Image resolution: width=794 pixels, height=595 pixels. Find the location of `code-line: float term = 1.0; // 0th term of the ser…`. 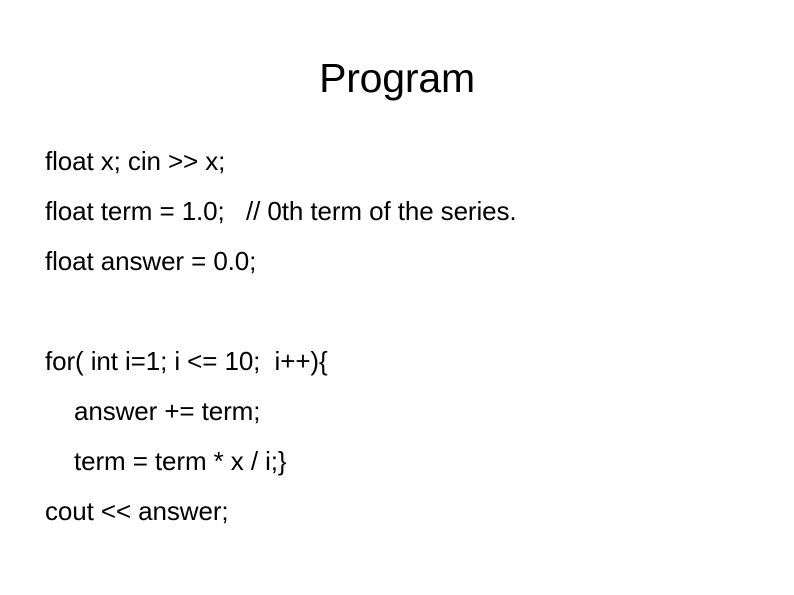

code-line: float term = 1.0; // 0th term of the ser… is located at coordinates (281, 211).